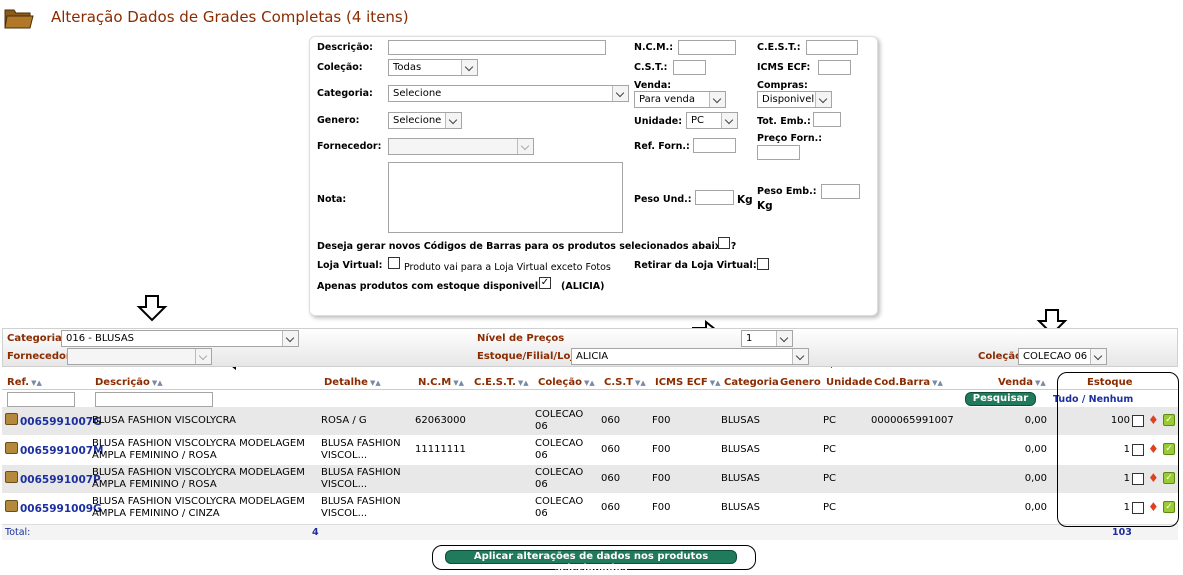 Image resolution: width=1183 pixels, height=575 pixels. What do you see at coordinates (508, 93) in the screenshot?
I see `categoria-select: Selecione` at bounding box center [508, 93].